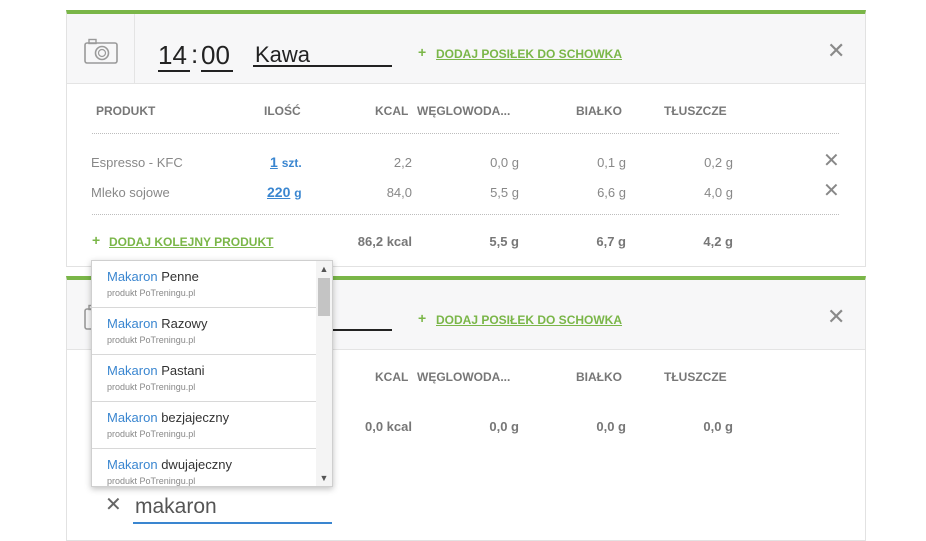 The width and height of the screenshot is (926, 541). What do you see at coordinates (384, 241) in the screenshot?
I see `total-kcal: 86,2 kcal` at bounding box center [384, 241].